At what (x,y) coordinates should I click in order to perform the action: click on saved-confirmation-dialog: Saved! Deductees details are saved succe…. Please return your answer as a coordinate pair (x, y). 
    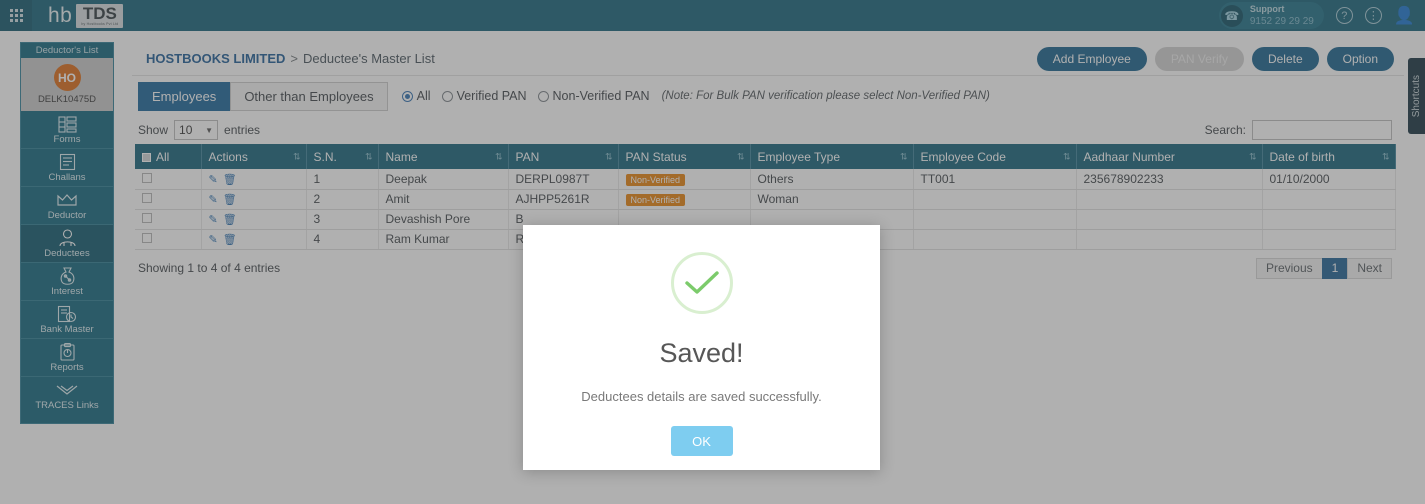
    Looking at the image, I should click on (701, 347).